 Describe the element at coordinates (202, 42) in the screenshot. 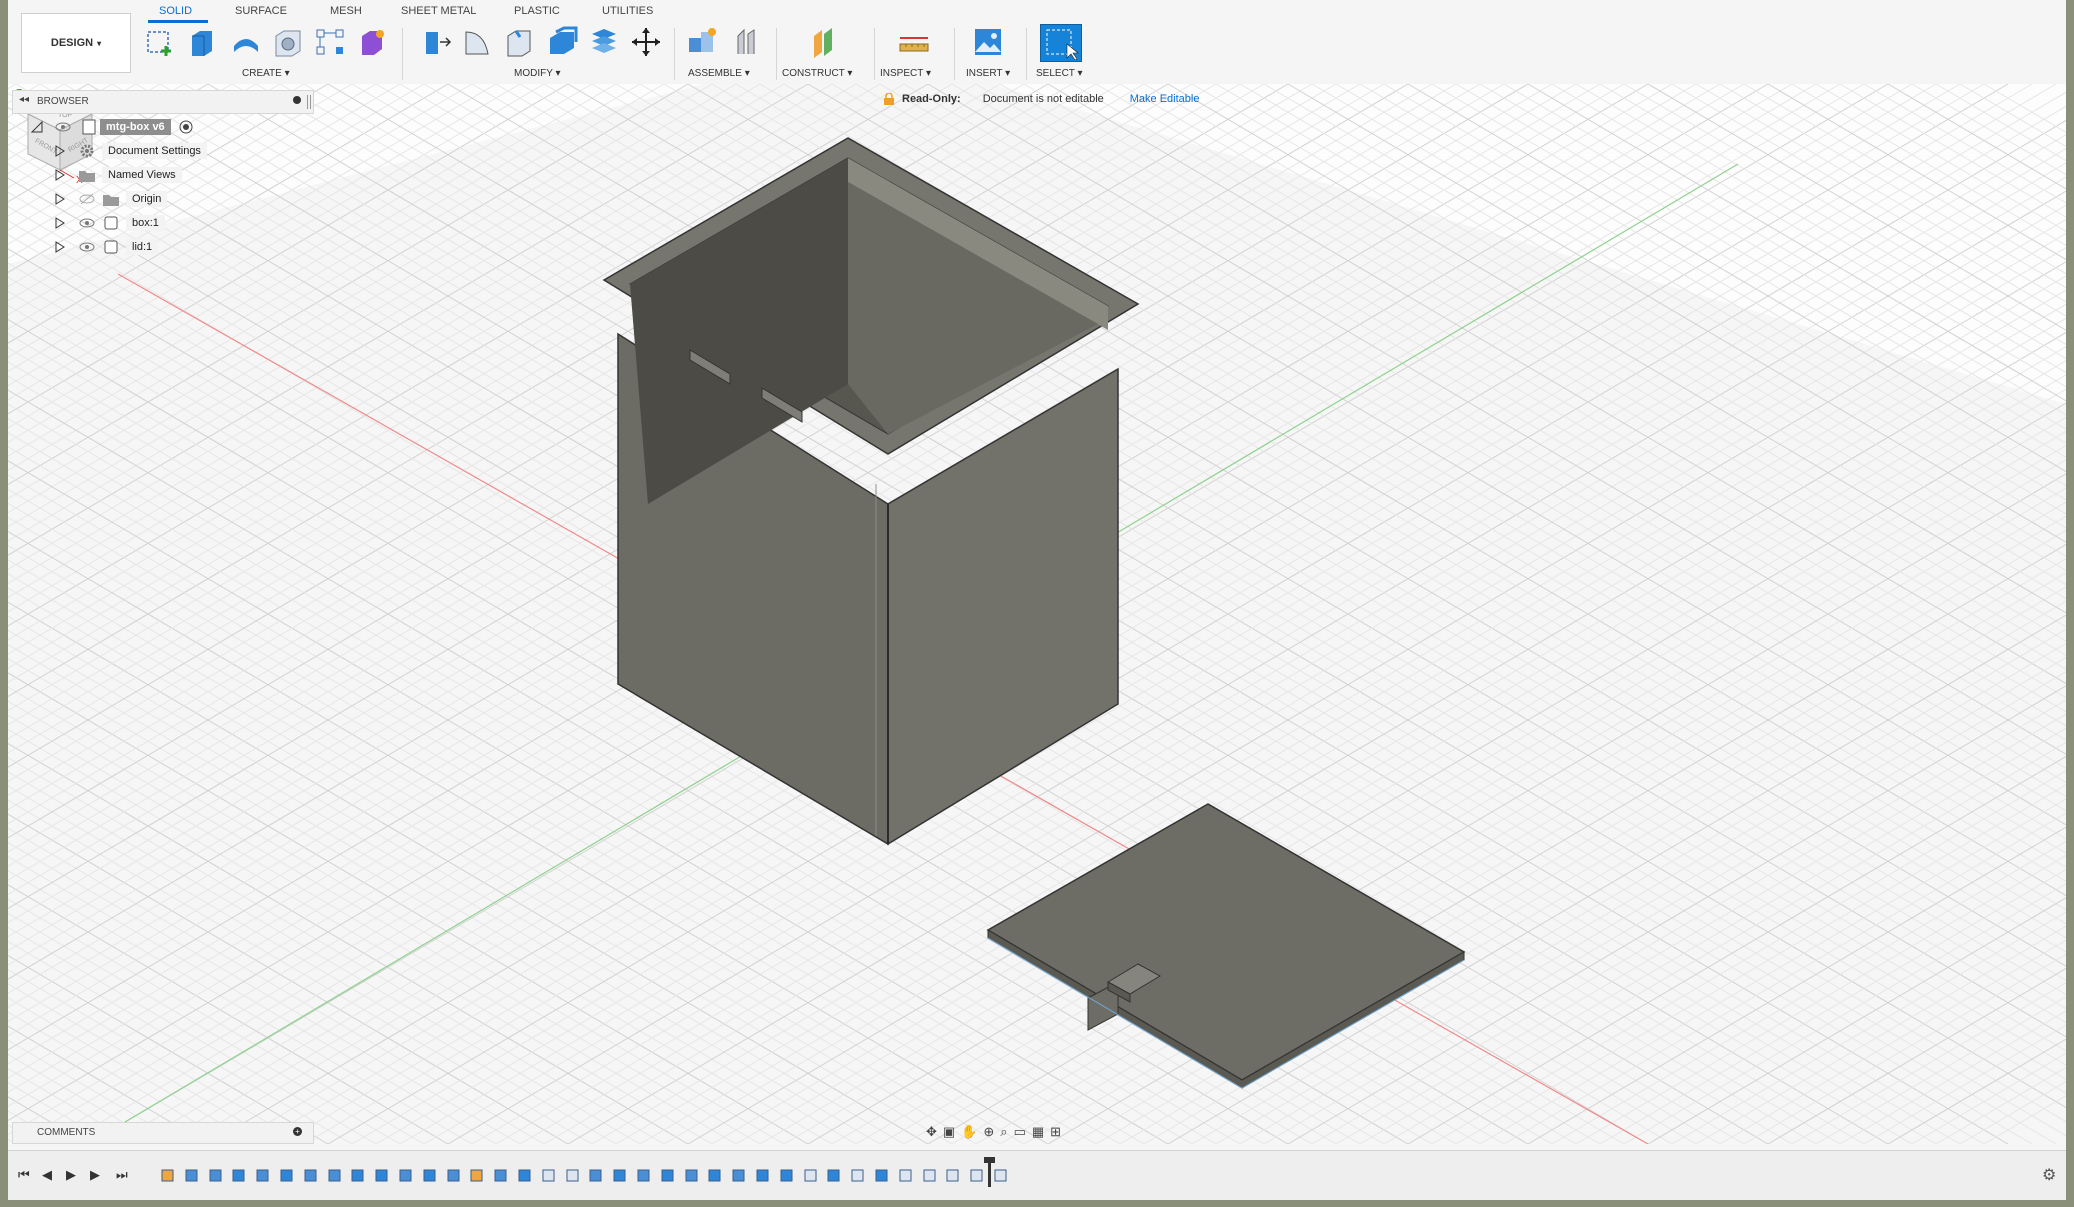

I see `extrude-button` at that location.